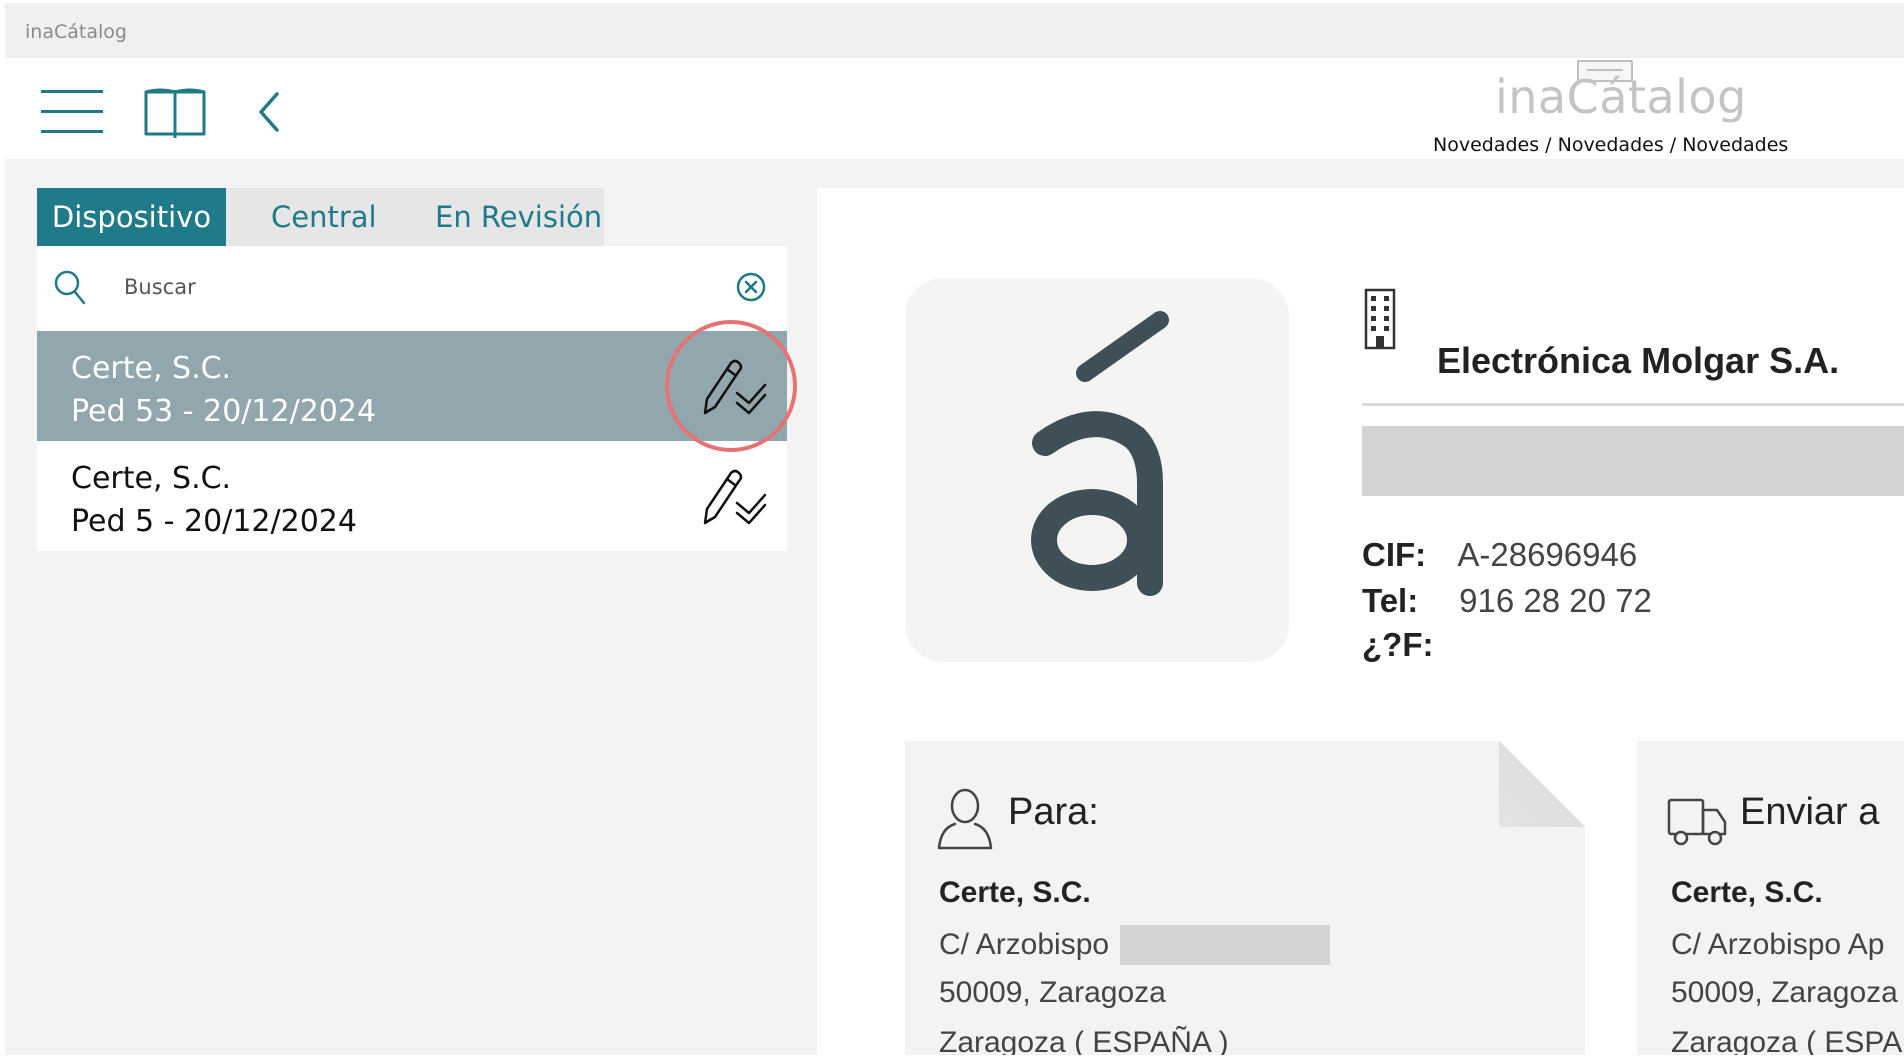  I want to click on bill-to-name: Certe, S.C., so click(1015, 892).